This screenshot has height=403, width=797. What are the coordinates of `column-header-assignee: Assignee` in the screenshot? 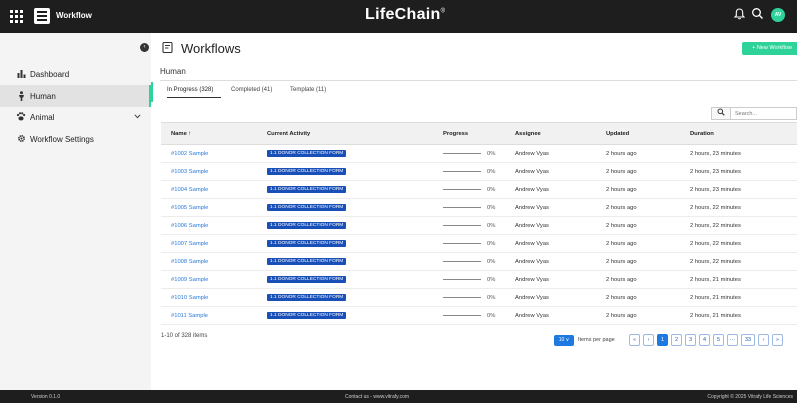 It's located at (550, 133).